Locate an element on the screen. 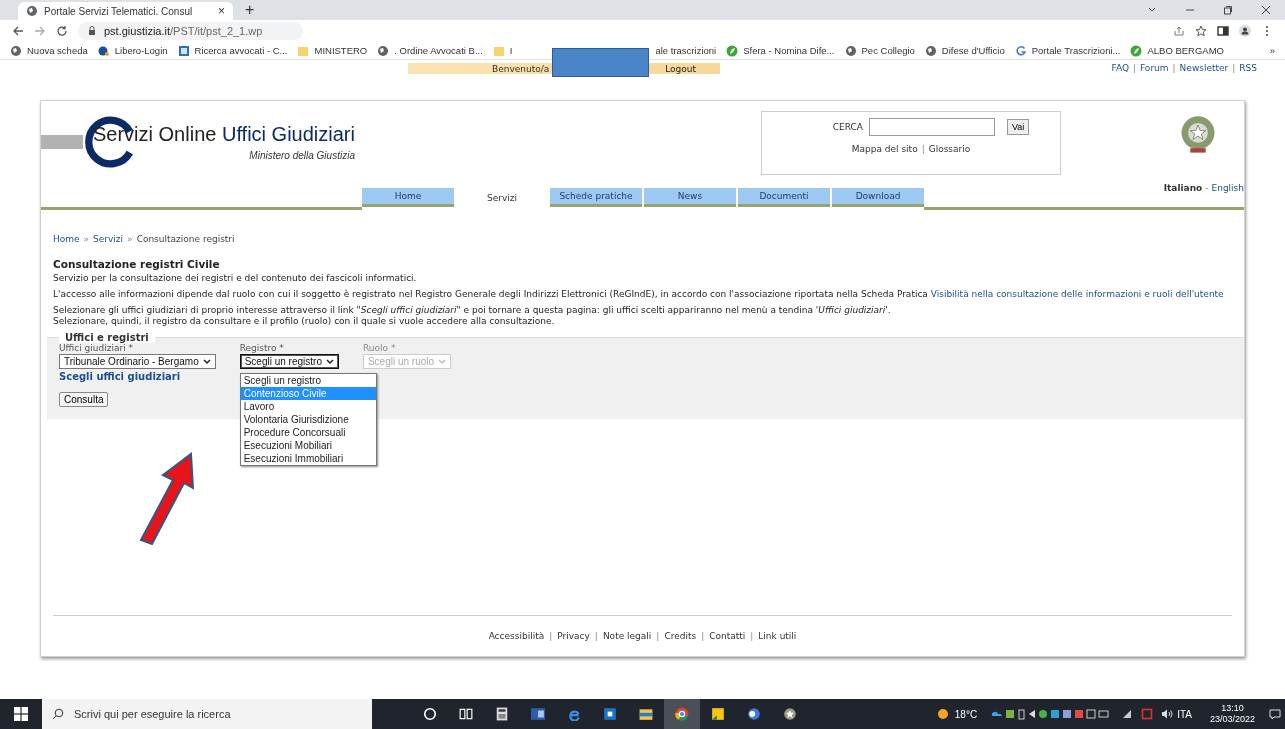 The height and width of the screenshot is (729, 1285). search-label: CERCA is located at coordinates (847, 127).